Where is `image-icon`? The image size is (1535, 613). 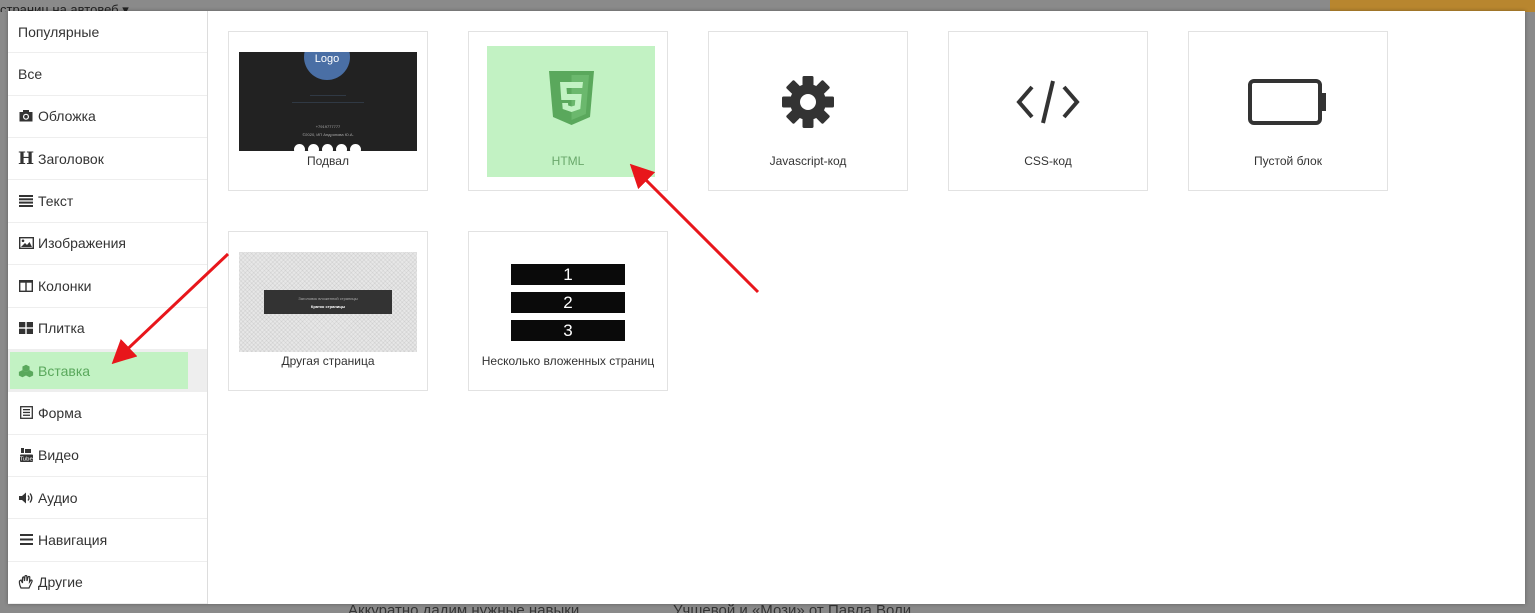
image-icon is located at coordinates (26, 243).